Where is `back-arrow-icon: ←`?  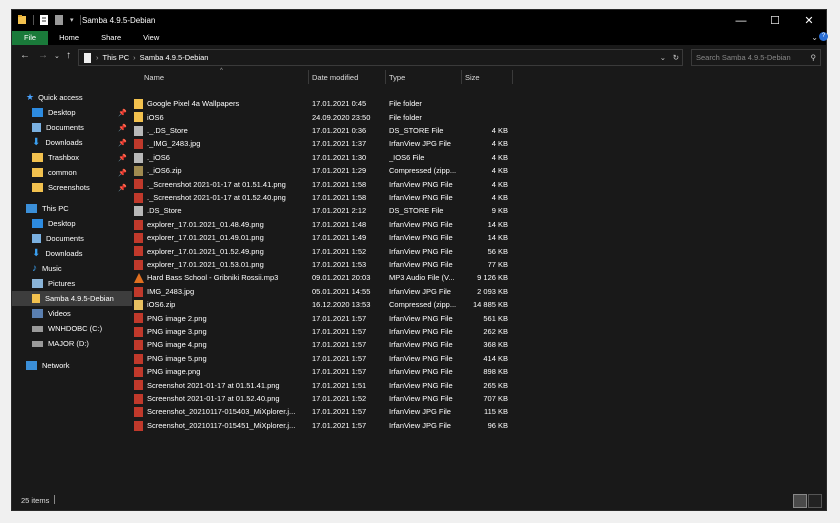
back-arrow-icon: ← is located at coordinates (25, 55).